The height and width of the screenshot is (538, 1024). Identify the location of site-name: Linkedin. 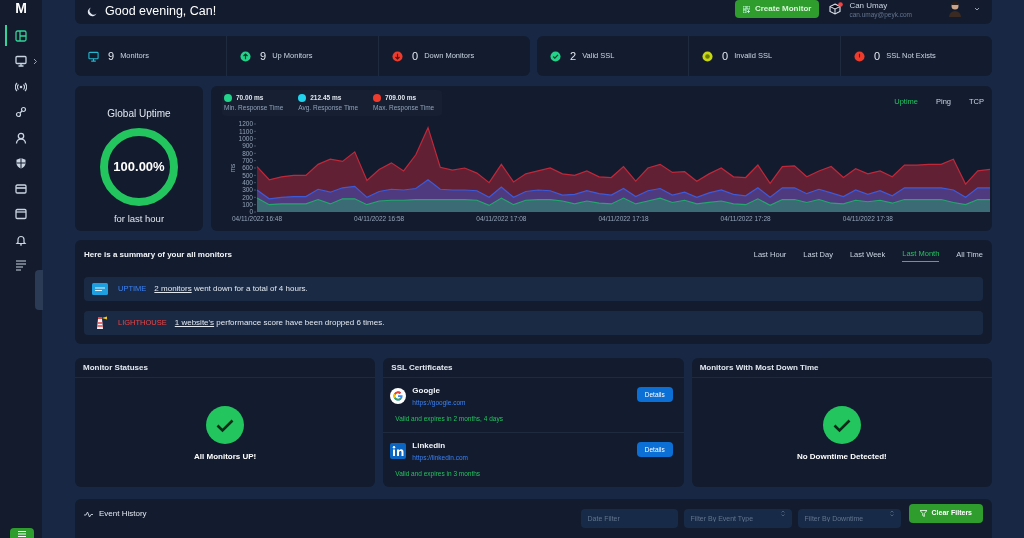
(429, 446).